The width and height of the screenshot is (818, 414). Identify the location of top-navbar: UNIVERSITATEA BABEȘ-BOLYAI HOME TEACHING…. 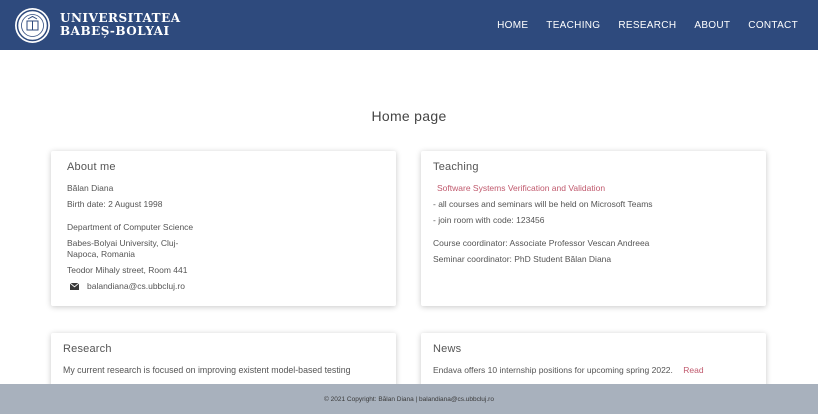
(409, 25).